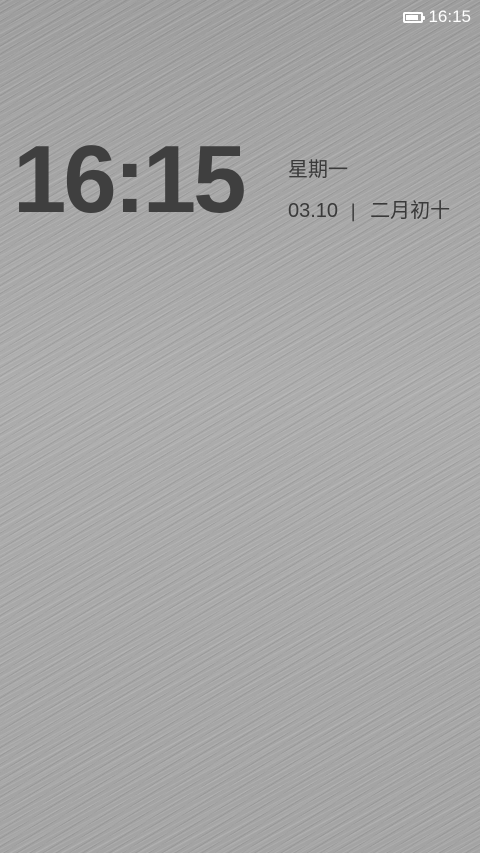  I want to click on battery-level-fill, so click(412, 17).